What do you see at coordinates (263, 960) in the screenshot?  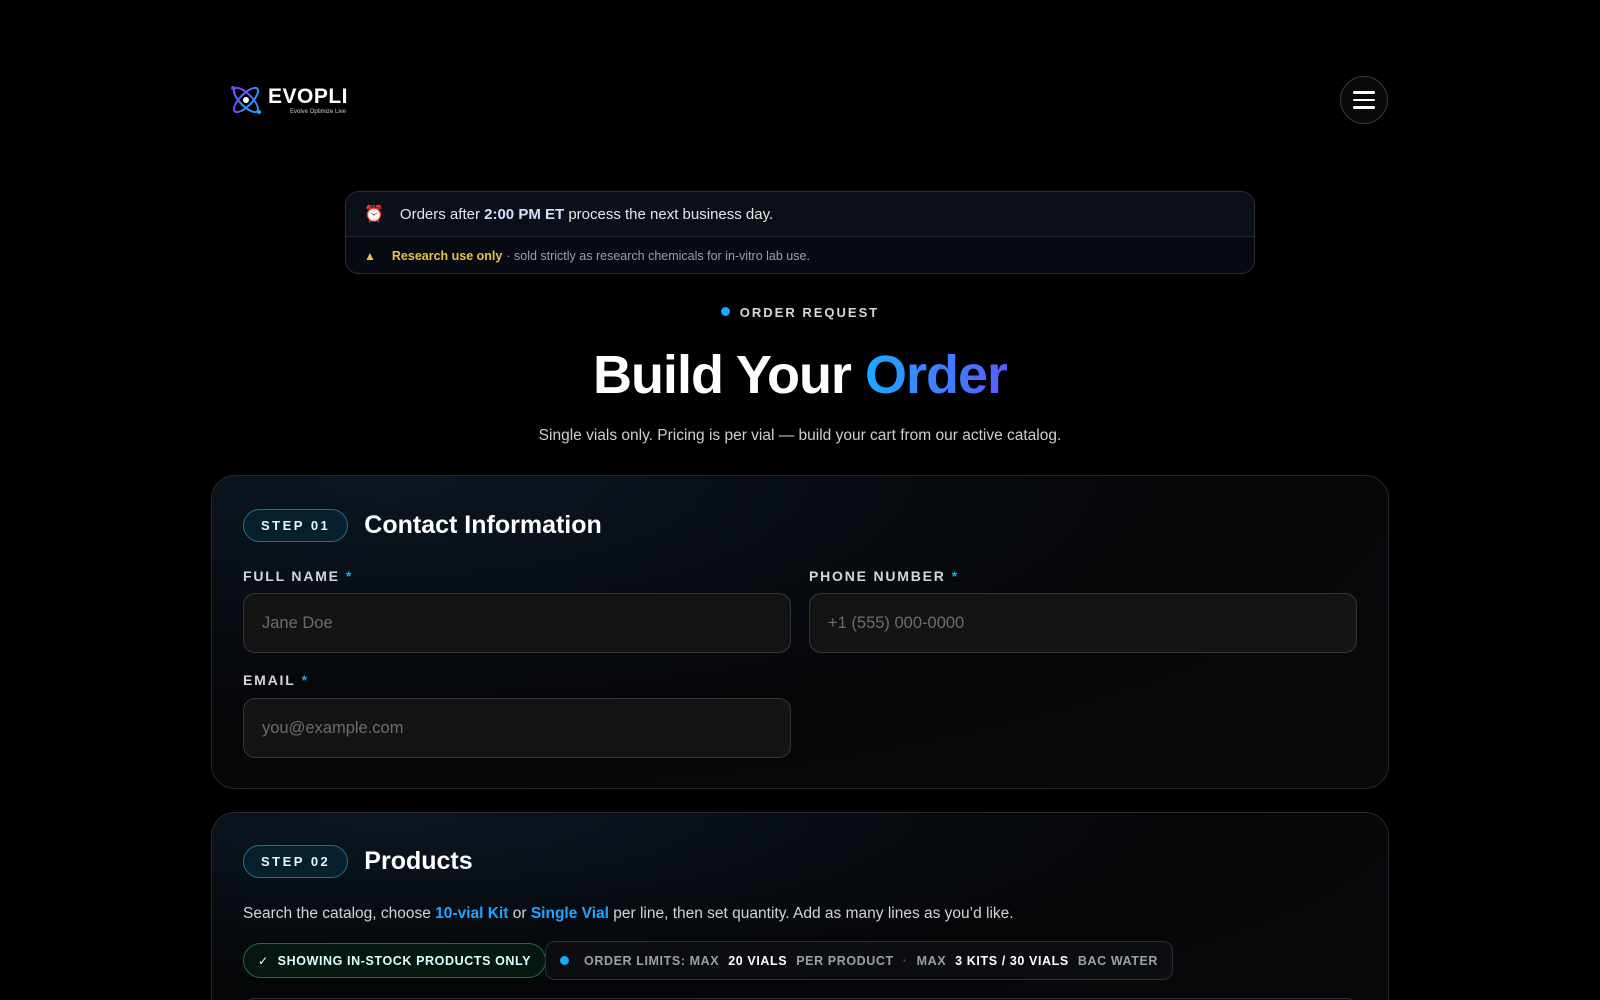 I see `checkmark-icon: ✓` at bounding box center [263, 960].